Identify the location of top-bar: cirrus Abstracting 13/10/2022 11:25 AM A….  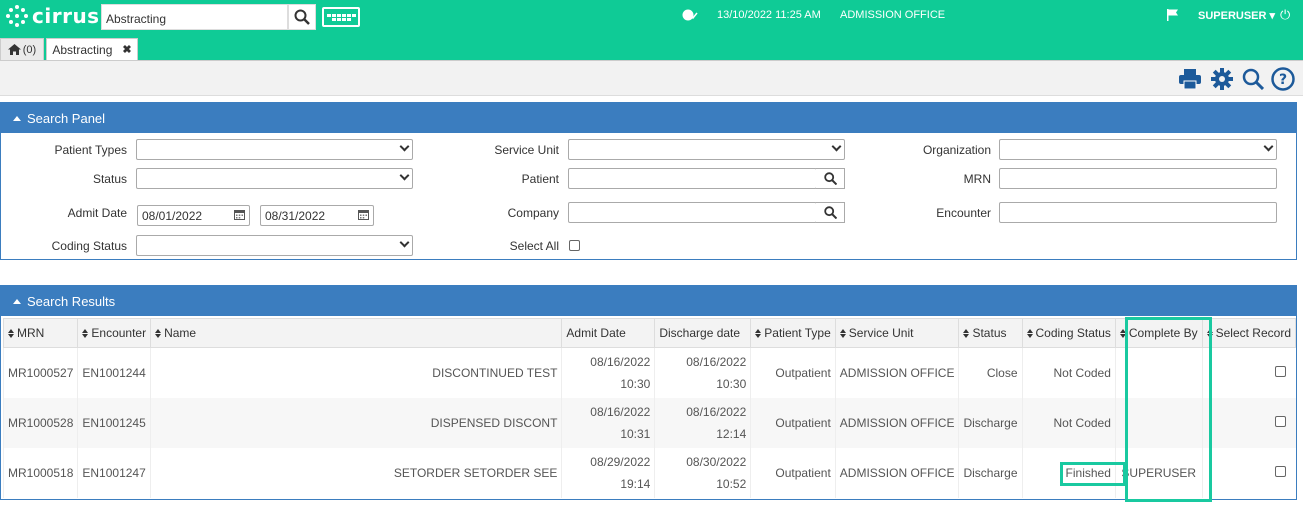
(651, 18).